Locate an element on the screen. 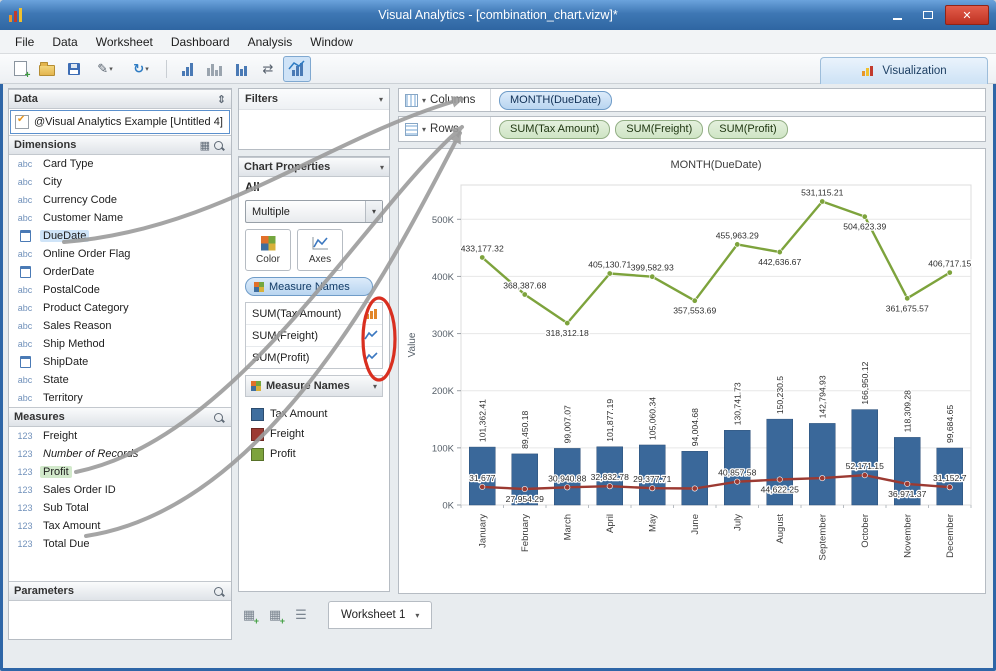 This screenshot has height=671, width=996. axes-button: Axes is located at coordinates (320, 250).